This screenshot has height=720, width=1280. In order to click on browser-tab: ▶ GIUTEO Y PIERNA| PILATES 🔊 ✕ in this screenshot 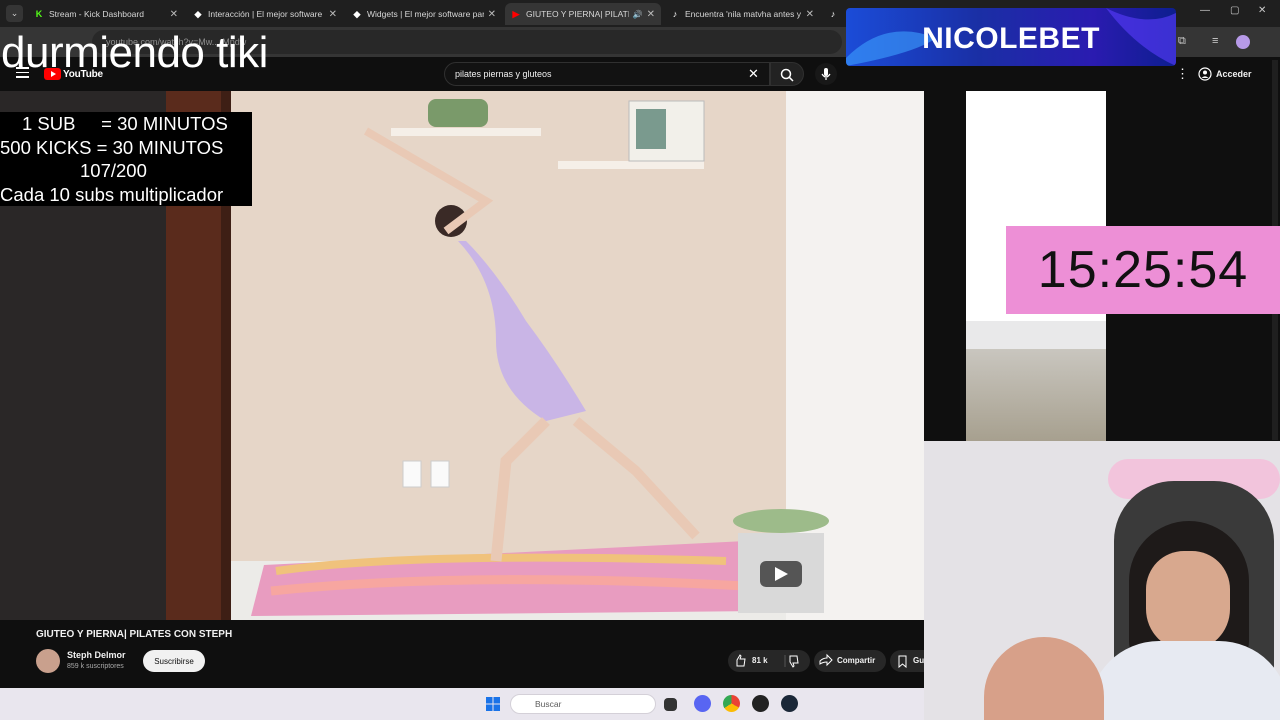, I will do `click(583, 14)`.